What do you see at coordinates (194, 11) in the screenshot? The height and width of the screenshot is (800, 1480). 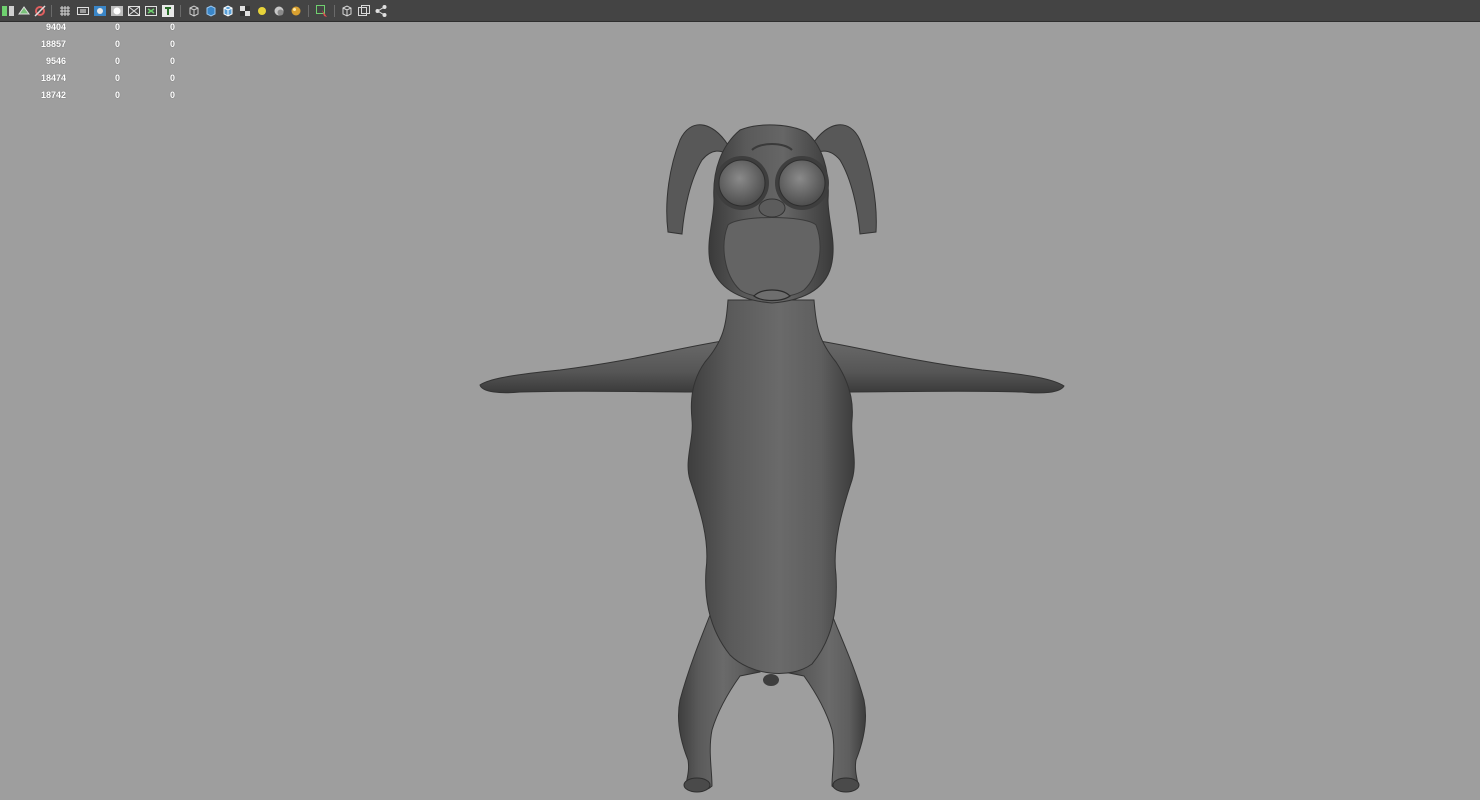 I see `wireframe-icon` at bounding box center [194, 11].